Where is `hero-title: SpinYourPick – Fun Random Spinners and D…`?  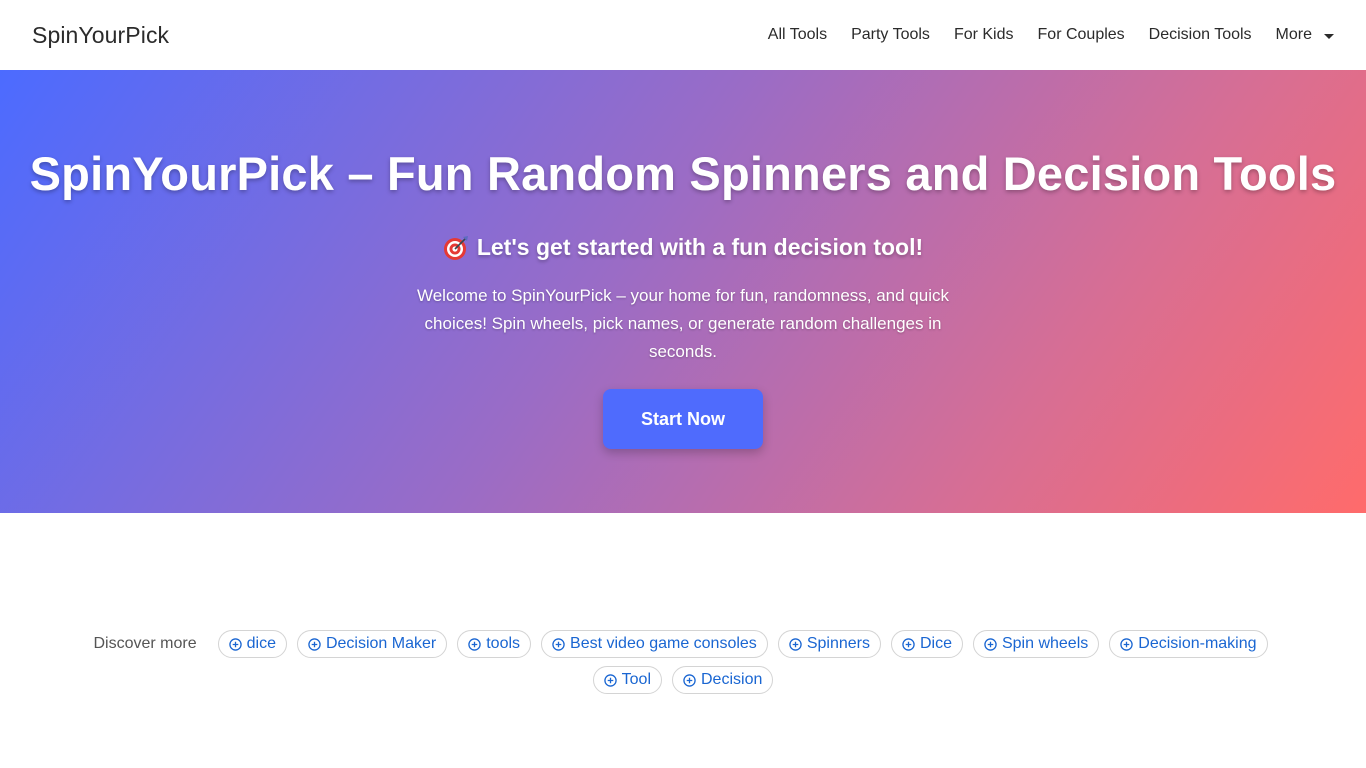 hero-title: SpinYourPick – Fun Random Spinners and D… is located at coordinates (683, 173).